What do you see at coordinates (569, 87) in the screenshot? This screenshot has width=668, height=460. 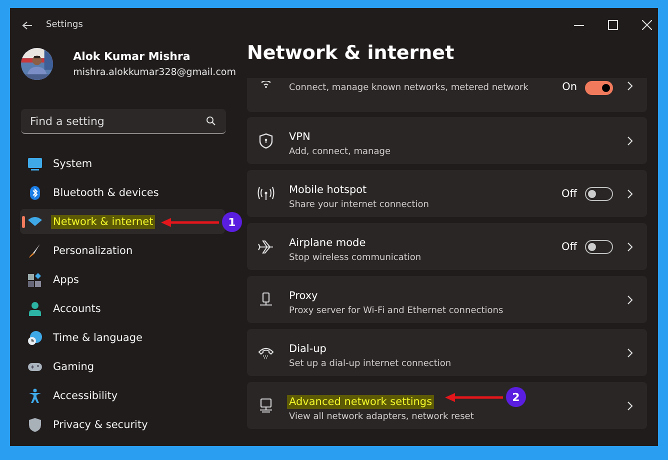 I see `toggle-state: On` at bounding box center [569, 87].